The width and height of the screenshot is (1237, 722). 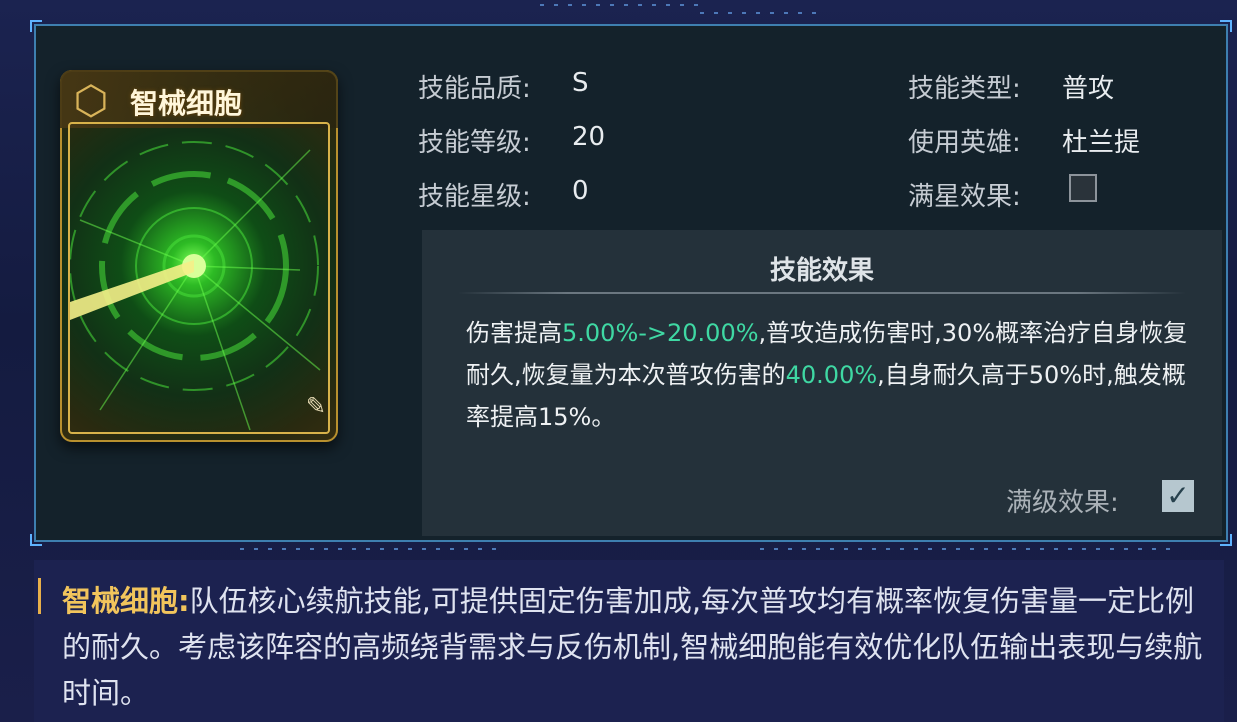 I want to click on max-level-checkbox: ✓, so click(x=1178, y=496).